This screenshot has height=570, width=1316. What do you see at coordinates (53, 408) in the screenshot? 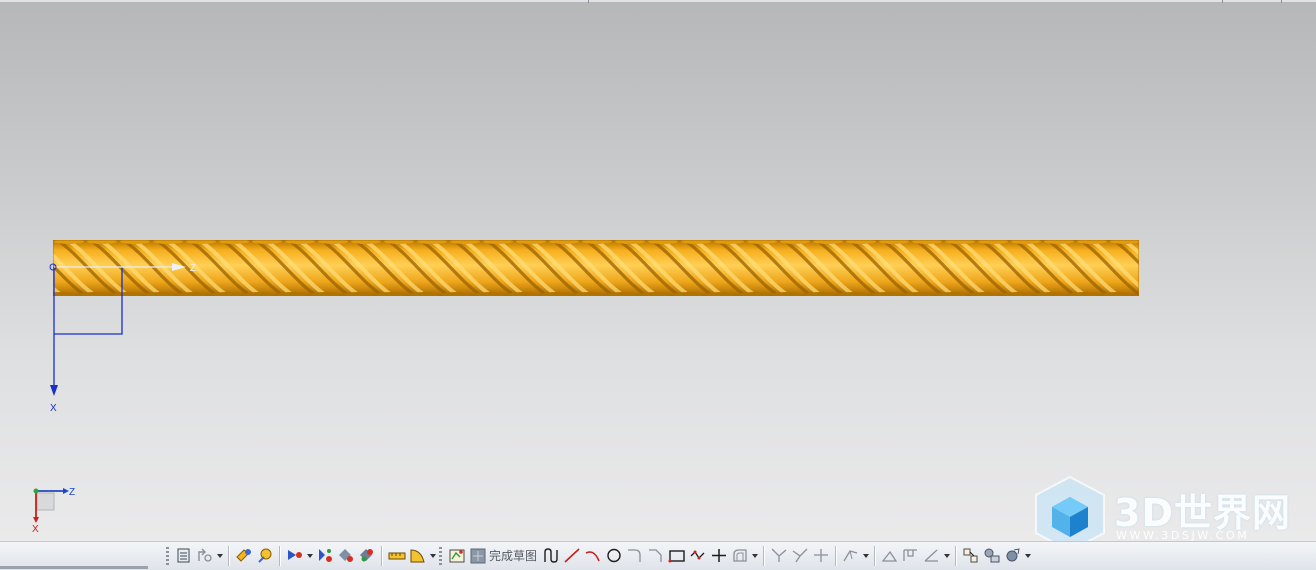
I see `csys-x-label: X` at bounding box center [53, 408].